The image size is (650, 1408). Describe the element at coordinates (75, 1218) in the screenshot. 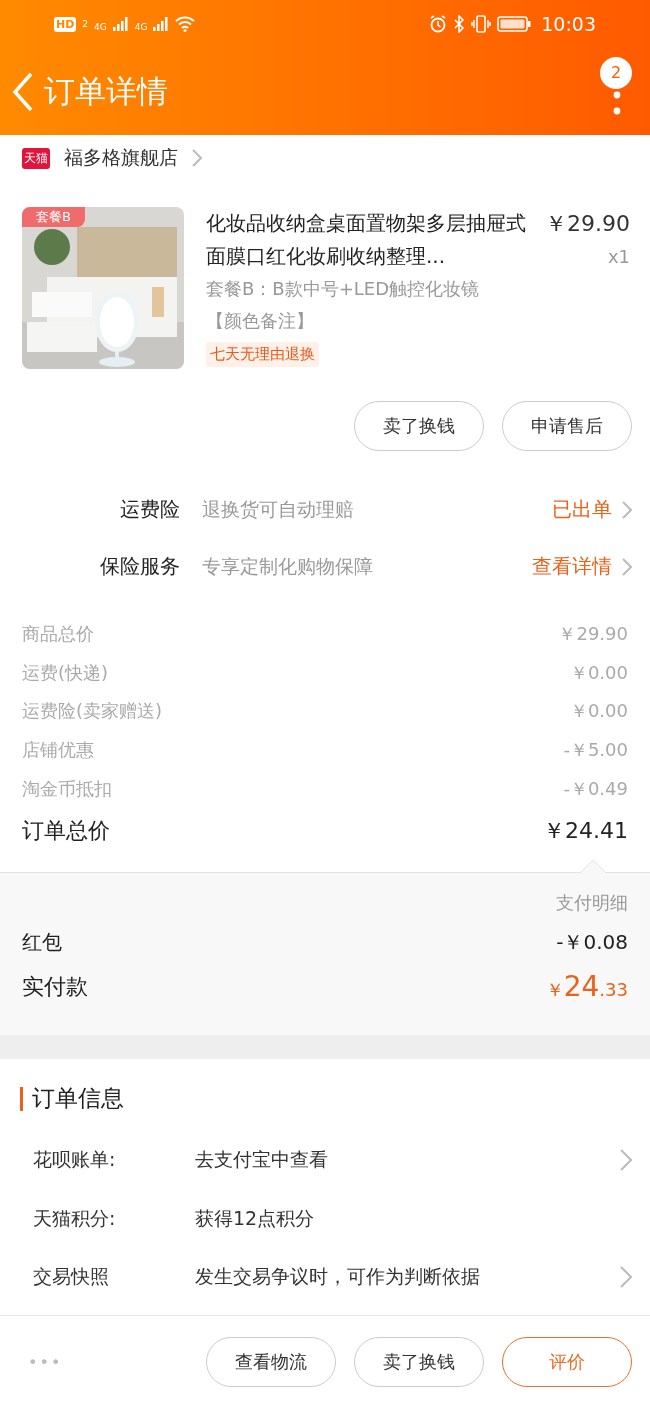

I see `info-label: 天猫积分:` at that location.